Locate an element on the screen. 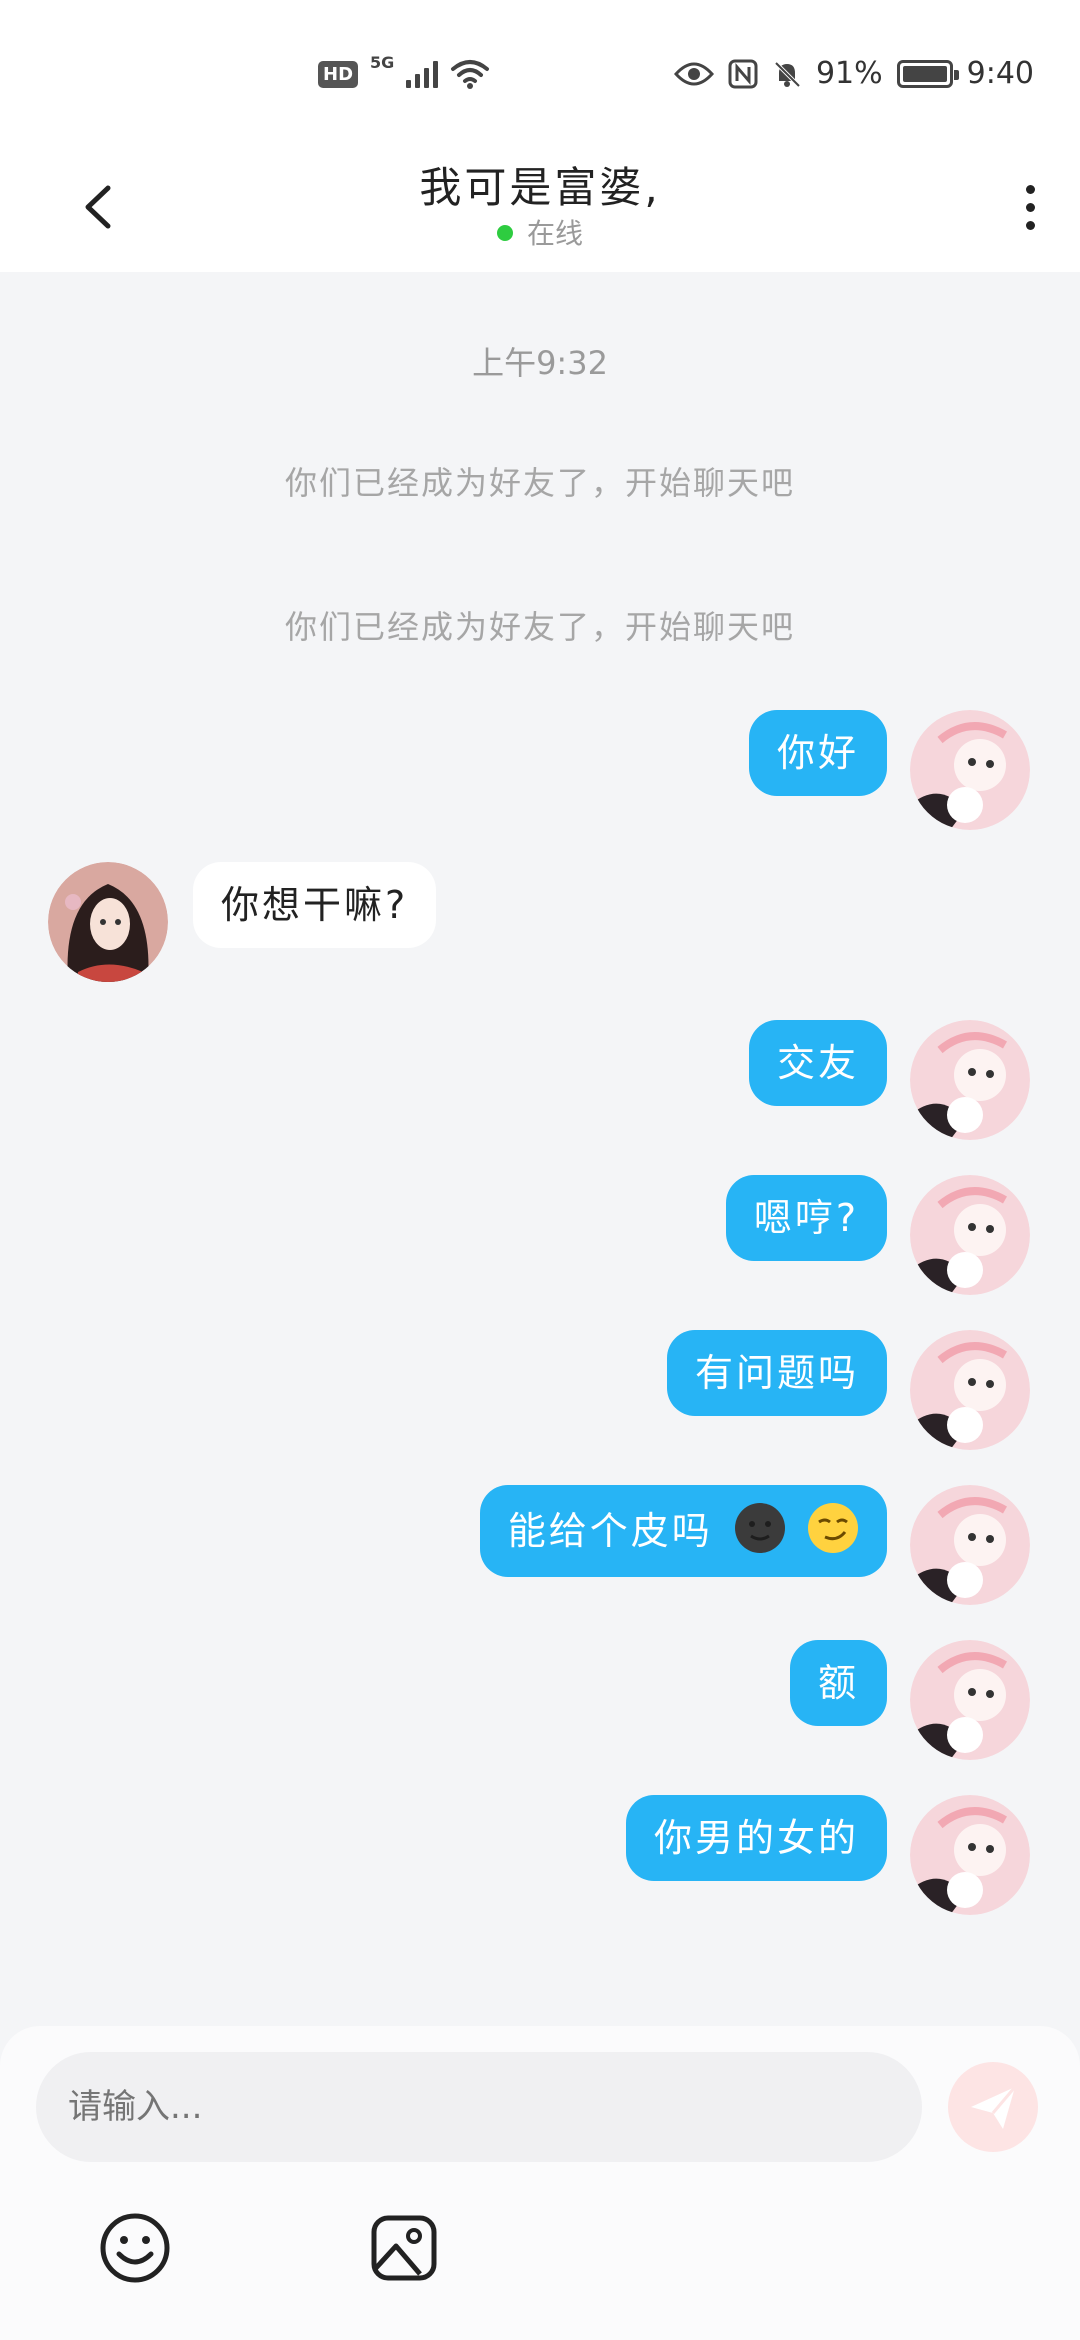 The height and width of the screenshot is (2340, 1080). composer is located at coordinates (540, 2183).